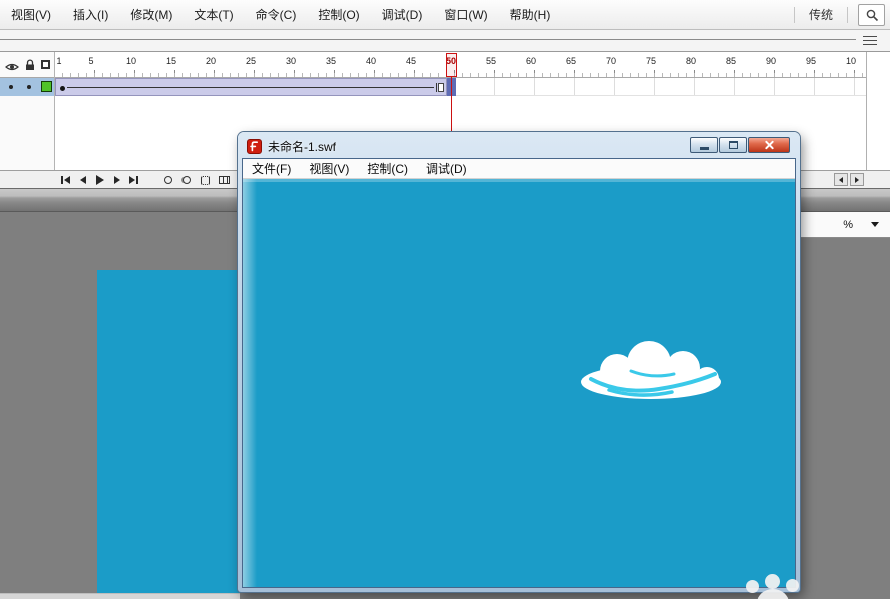 The height and width of the screenshot is (599, 890). What do you see at coordinates (213, 14) in the screenshot?
I see `menu-item-3: 文本(T)` at bounding box center [213, 14].